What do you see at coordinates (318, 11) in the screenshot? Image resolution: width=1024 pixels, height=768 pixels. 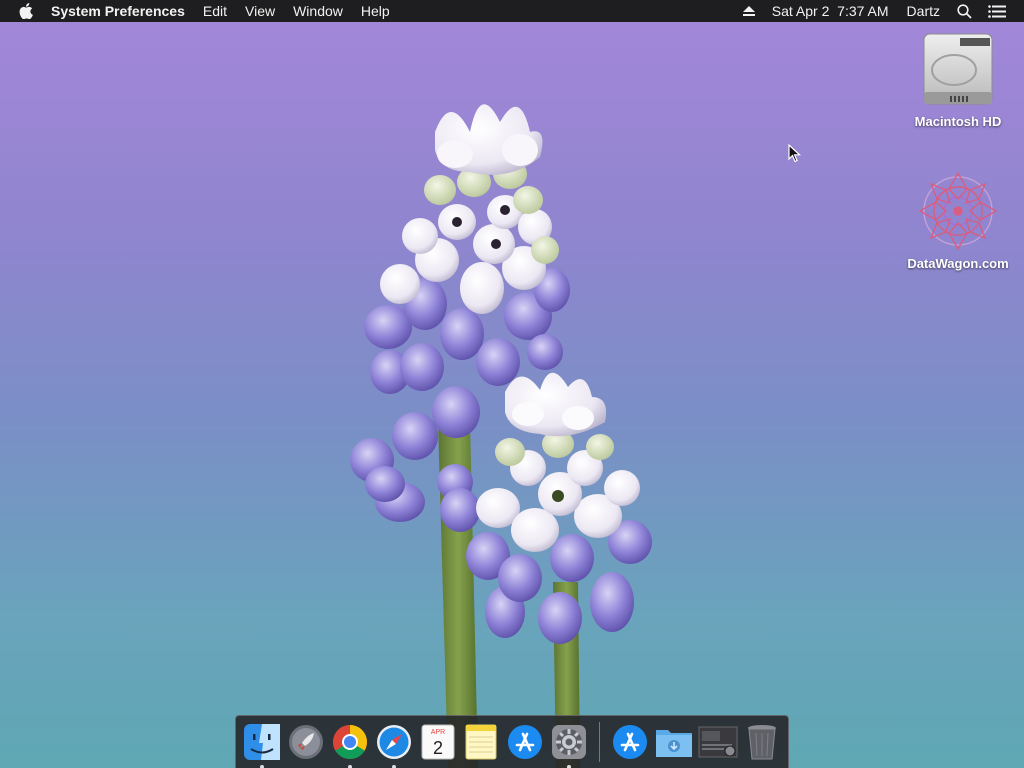 I see `menu-window: Window` at bounding box center [318, 11].